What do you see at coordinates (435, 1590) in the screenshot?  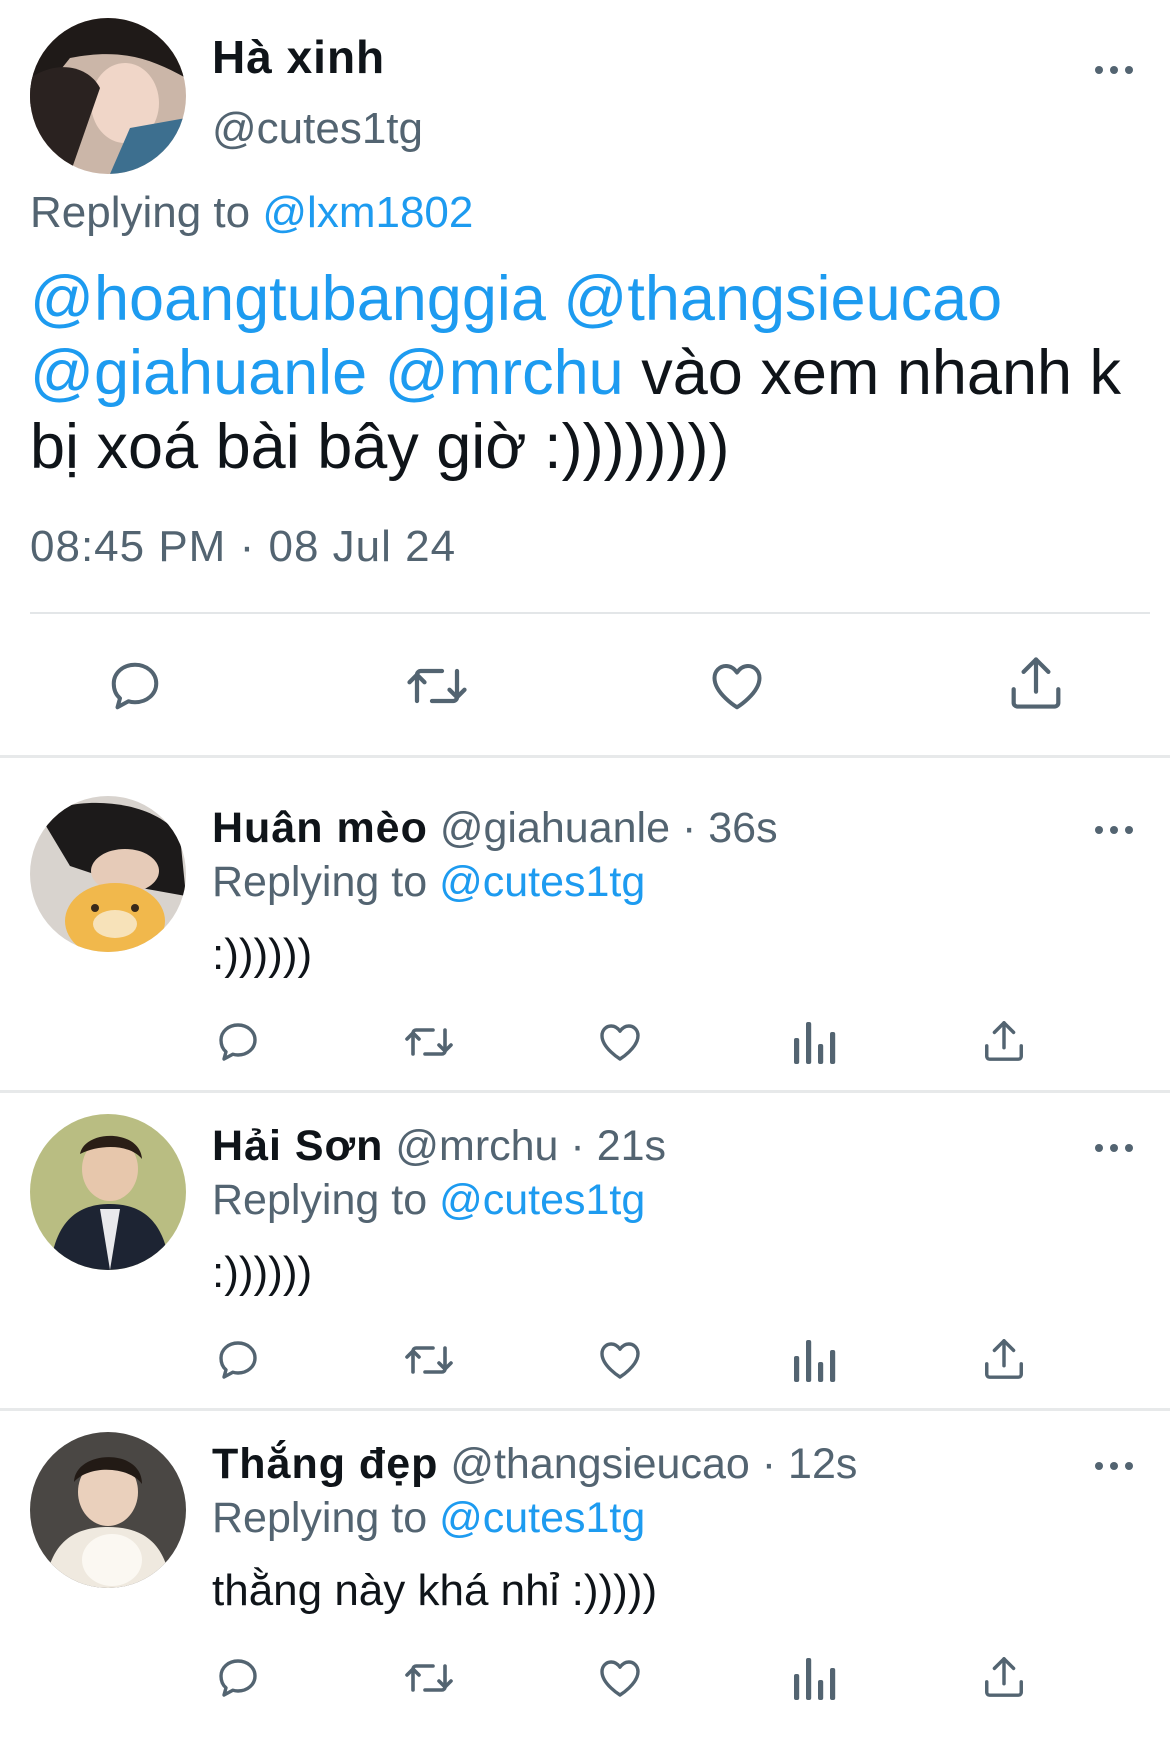 I see `reply-text: thằng này khá nhỉ :)))))` at bounding box center [435, 1590].